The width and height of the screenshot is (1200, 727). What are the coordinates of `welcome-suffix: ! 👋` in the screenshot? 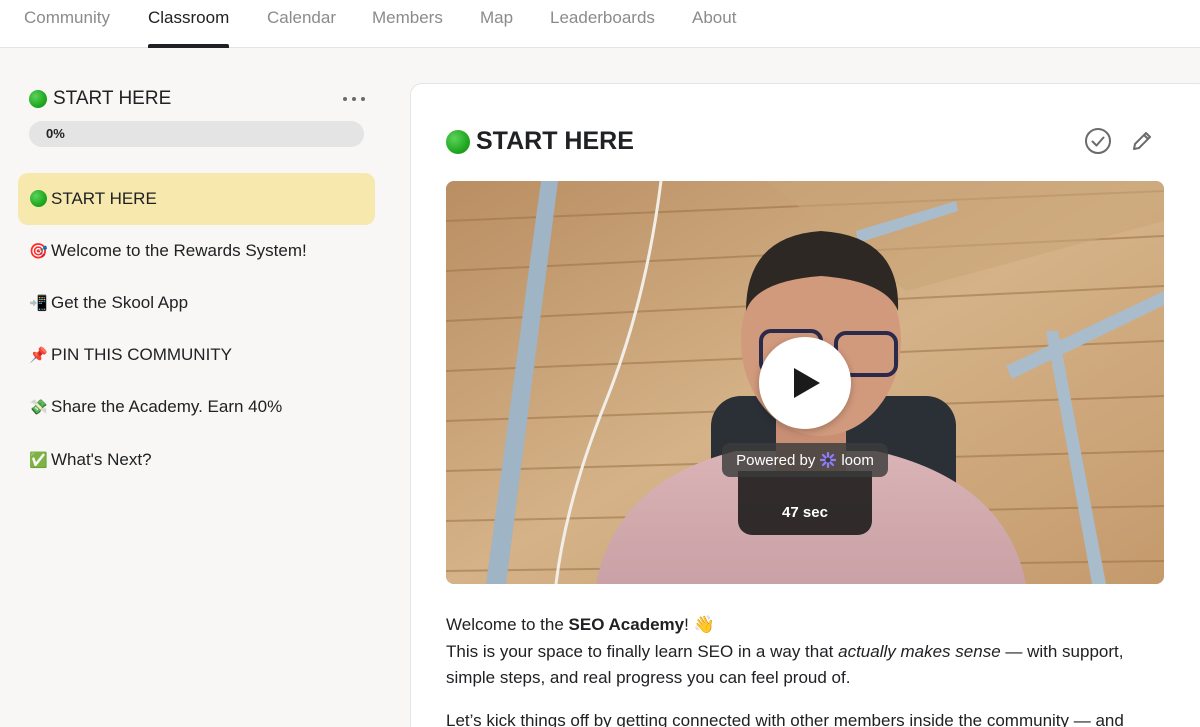 It's located at (699, 624).